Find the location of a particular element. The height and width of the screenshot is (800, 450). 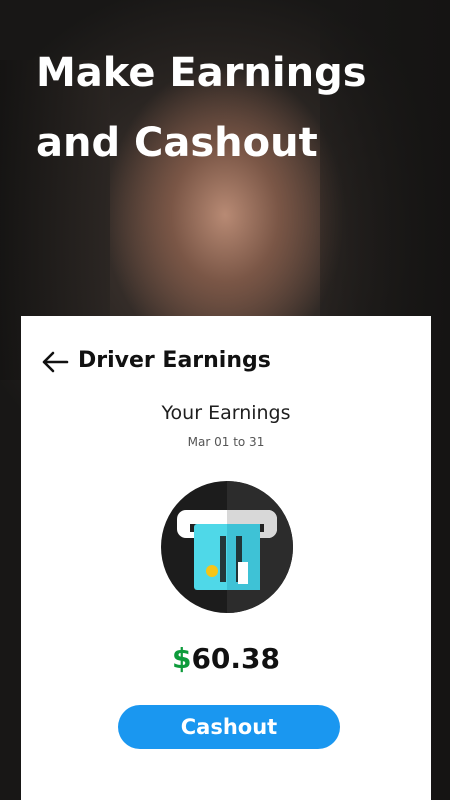

card-reader-icon is located at coordinates (227, 547).